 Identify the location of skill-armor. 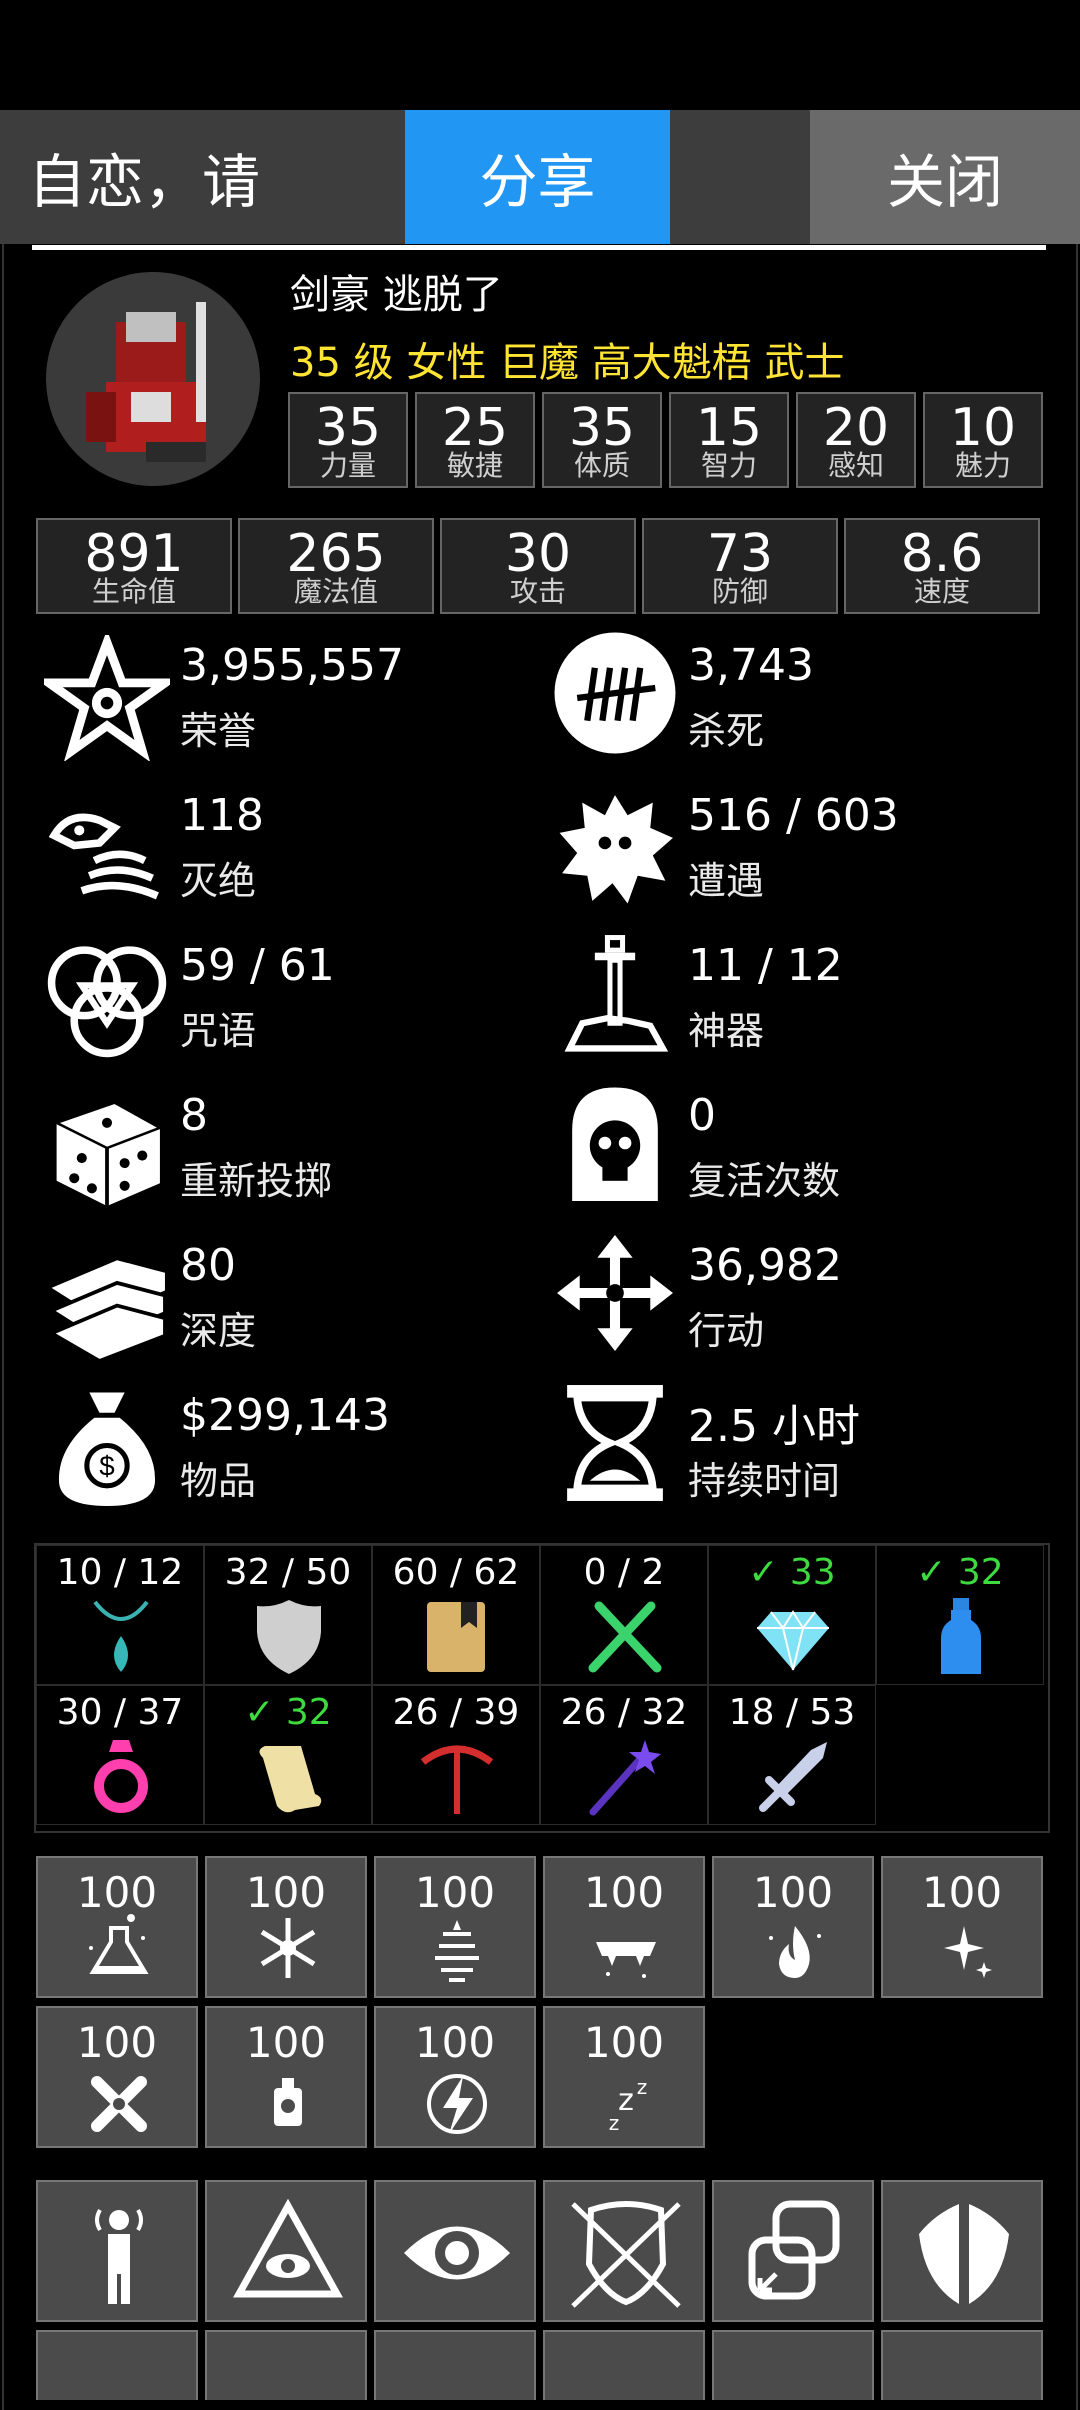
(624, 2251).